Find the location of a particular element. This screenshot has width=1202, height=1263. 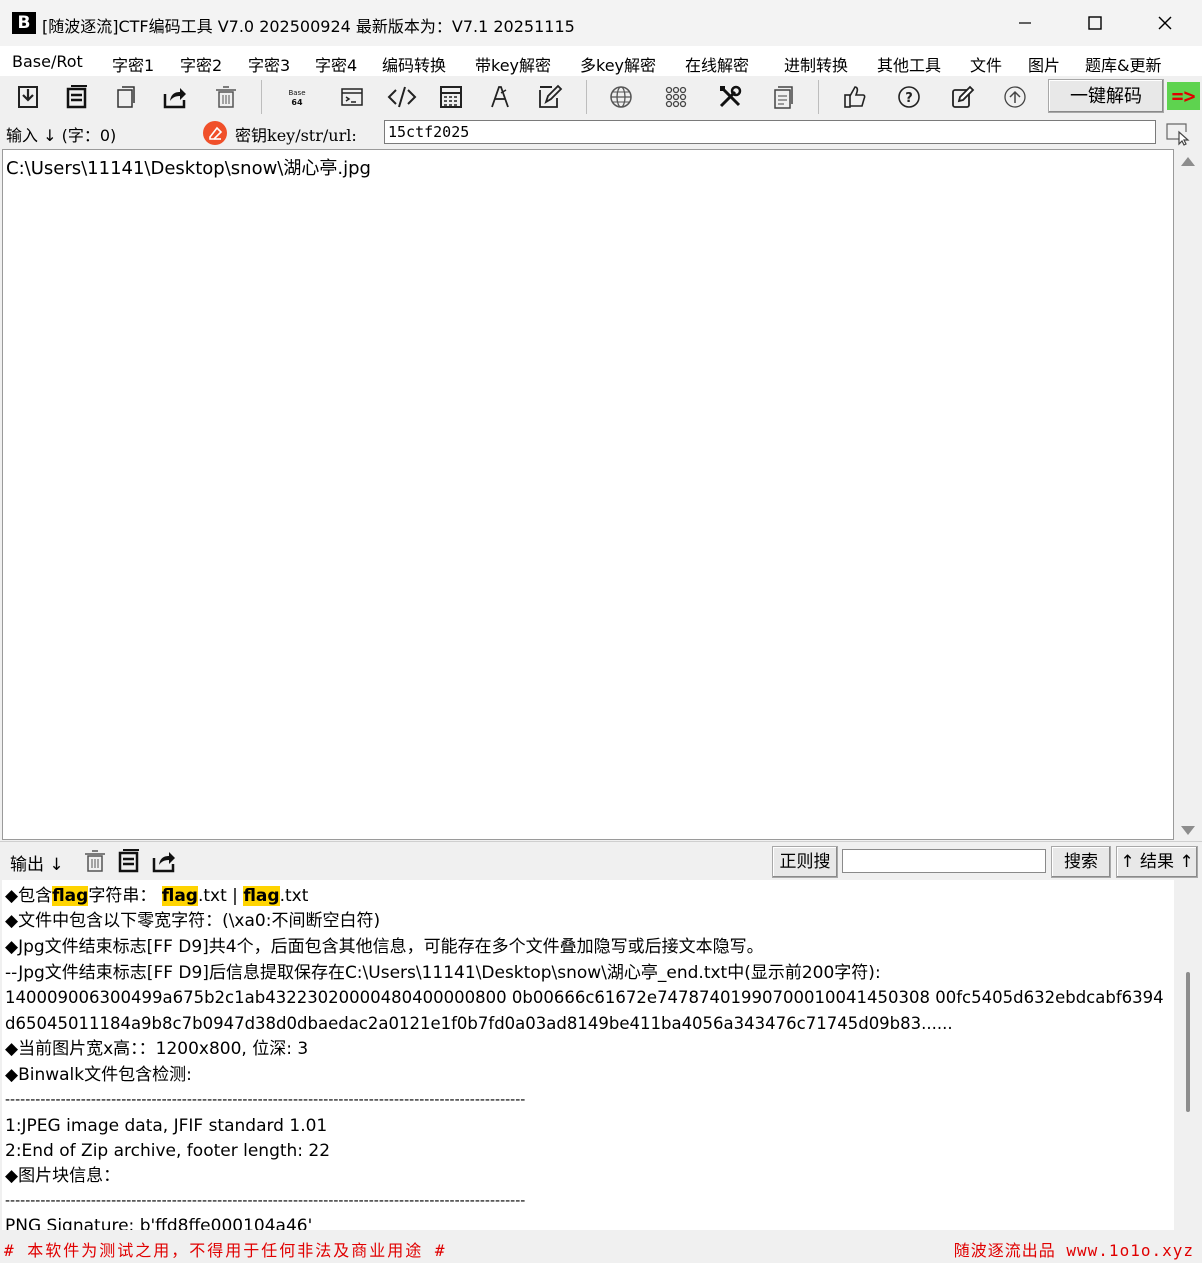

maximize-icon is located at coordinates (1095, 23).